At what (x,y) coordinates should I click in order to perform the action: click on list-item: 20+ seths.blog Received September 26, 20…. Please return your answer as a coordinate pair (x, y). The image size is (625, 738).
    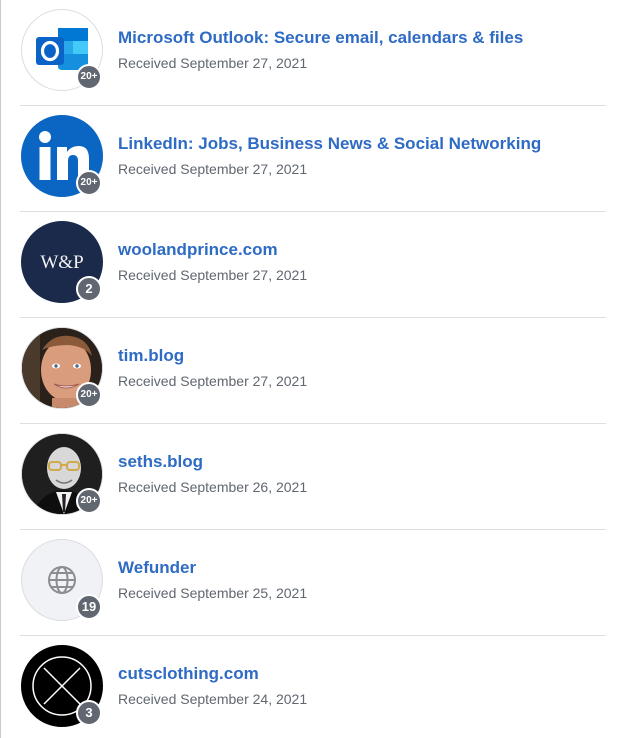
    Looking at the image, I should click on (313, 477).